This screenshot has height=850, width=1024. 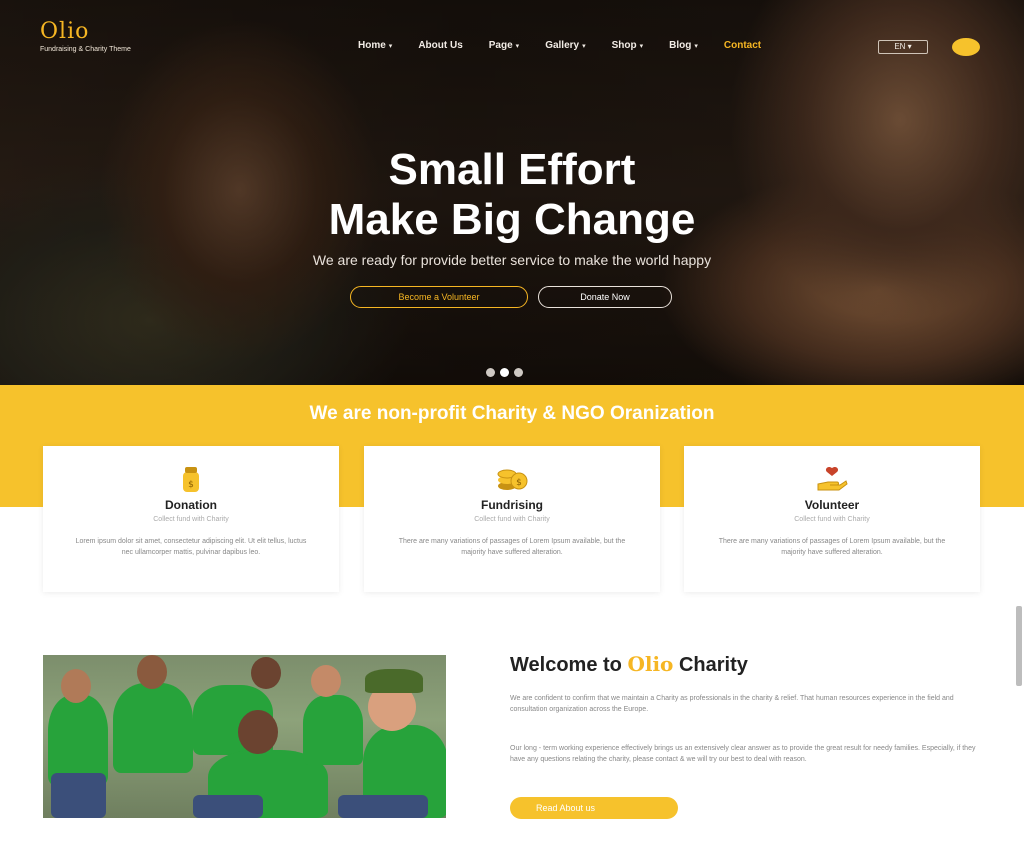 I want to click on nav-item-home: Home ▾, so click(x=375, y=45).